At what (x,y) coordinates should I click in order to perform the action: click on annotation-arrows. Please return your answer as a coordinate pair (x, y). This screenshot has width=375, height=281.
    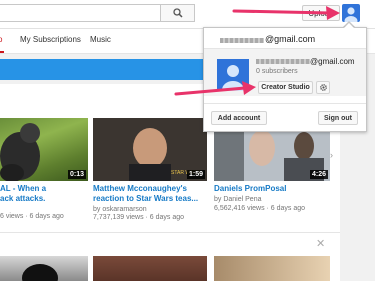
    Looking at the image, I should click on (257, 51).